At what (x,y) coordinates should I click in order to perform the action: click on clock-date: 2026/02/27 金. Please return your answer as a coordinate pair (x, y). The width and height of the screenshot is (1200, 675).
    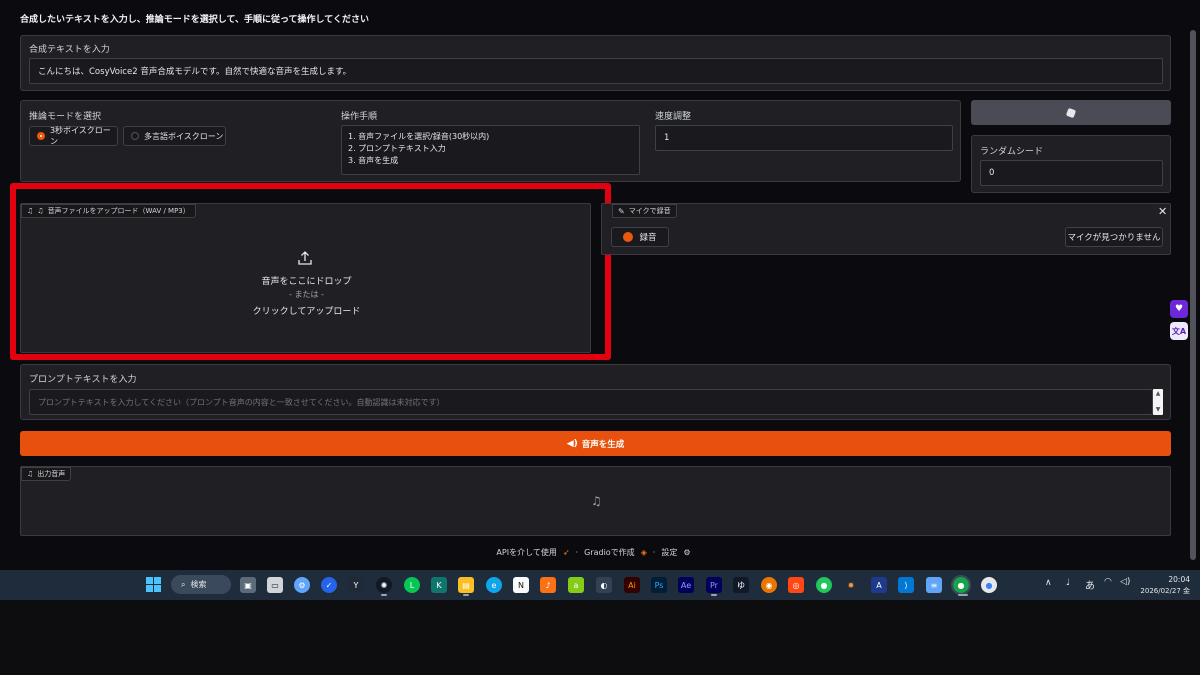
    Looking at the image, I should click on (1160, 591).